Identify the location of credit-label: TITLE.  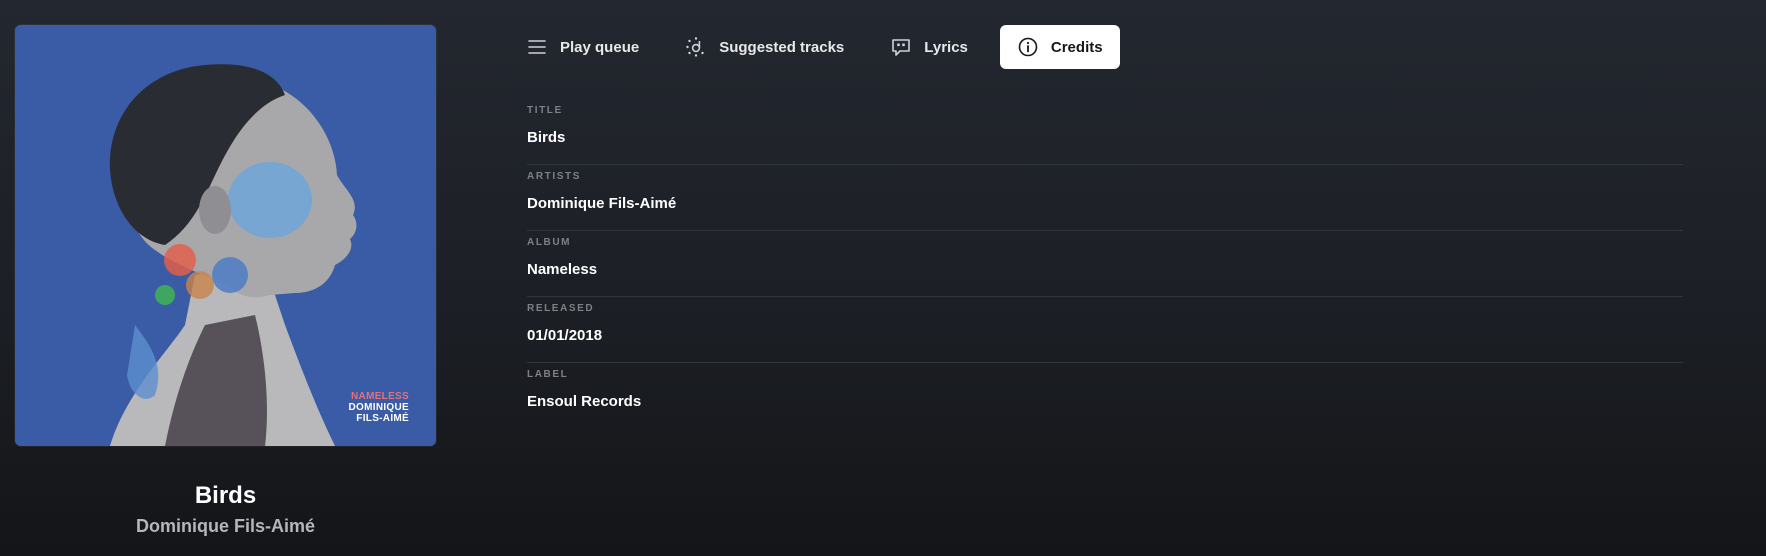
(545, 110).